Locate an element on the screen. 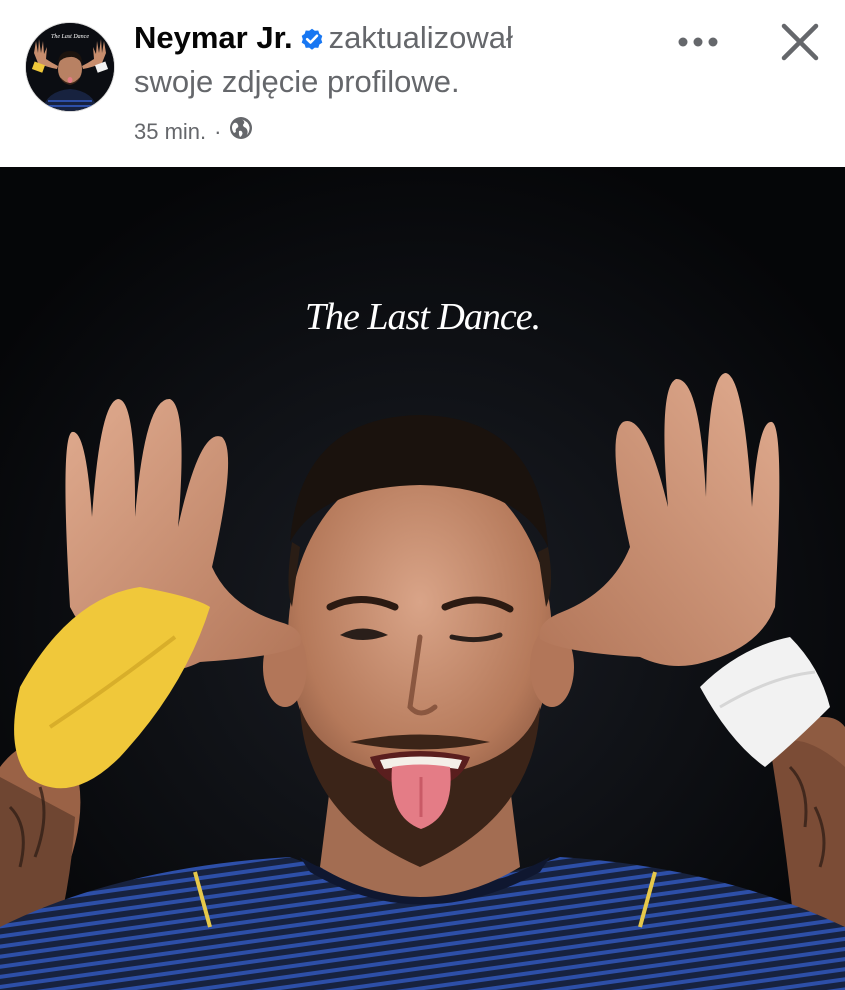 The image size is (845, 990). author-avatar: The Last Dance is located at coordinates (70, 67).